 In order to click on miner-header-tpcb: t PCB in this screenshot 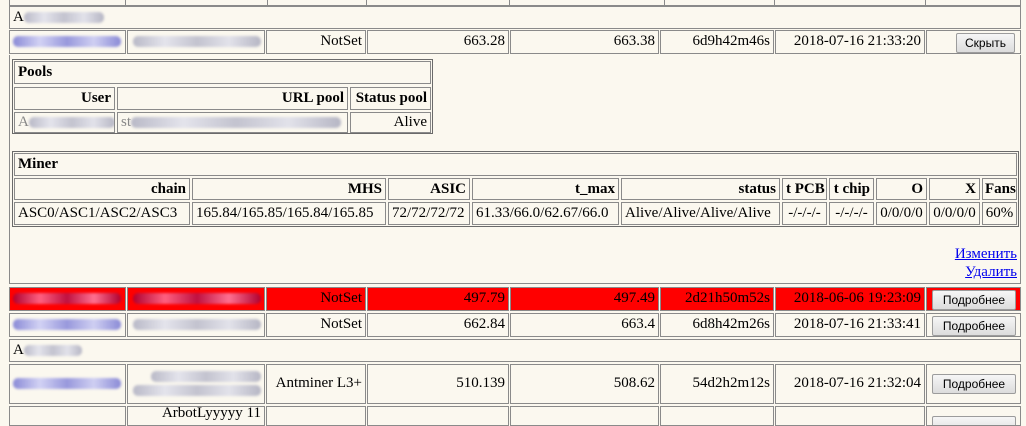, I will do `click(804, 189)`.